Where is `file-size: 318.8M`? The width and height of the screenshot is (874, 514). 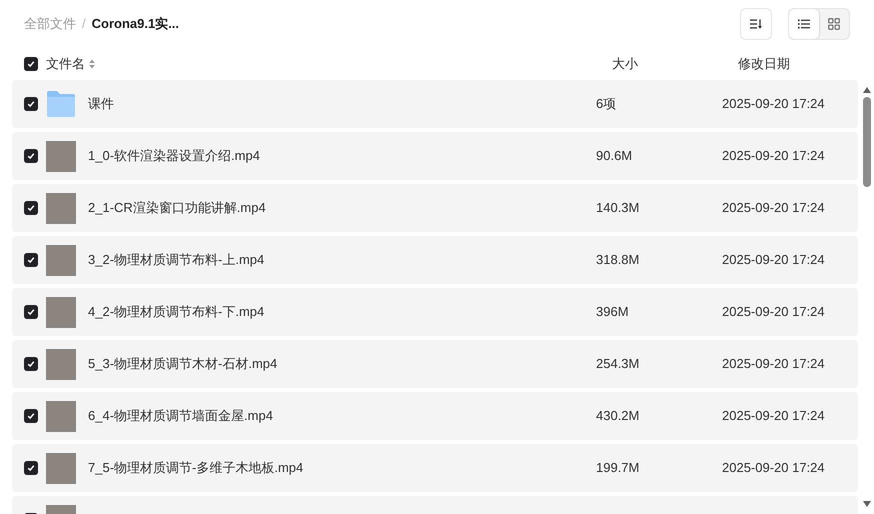 file-size: 318.8M is located at coordinates (618, 260).